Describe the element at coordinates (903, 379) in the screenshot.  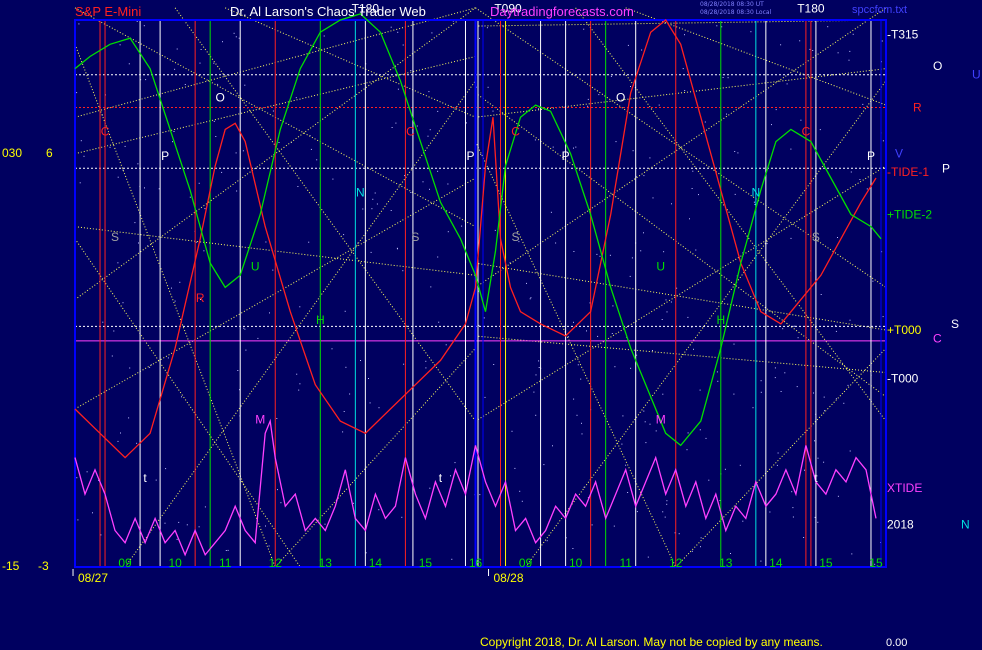
I see `right-label: -T000` at that location.